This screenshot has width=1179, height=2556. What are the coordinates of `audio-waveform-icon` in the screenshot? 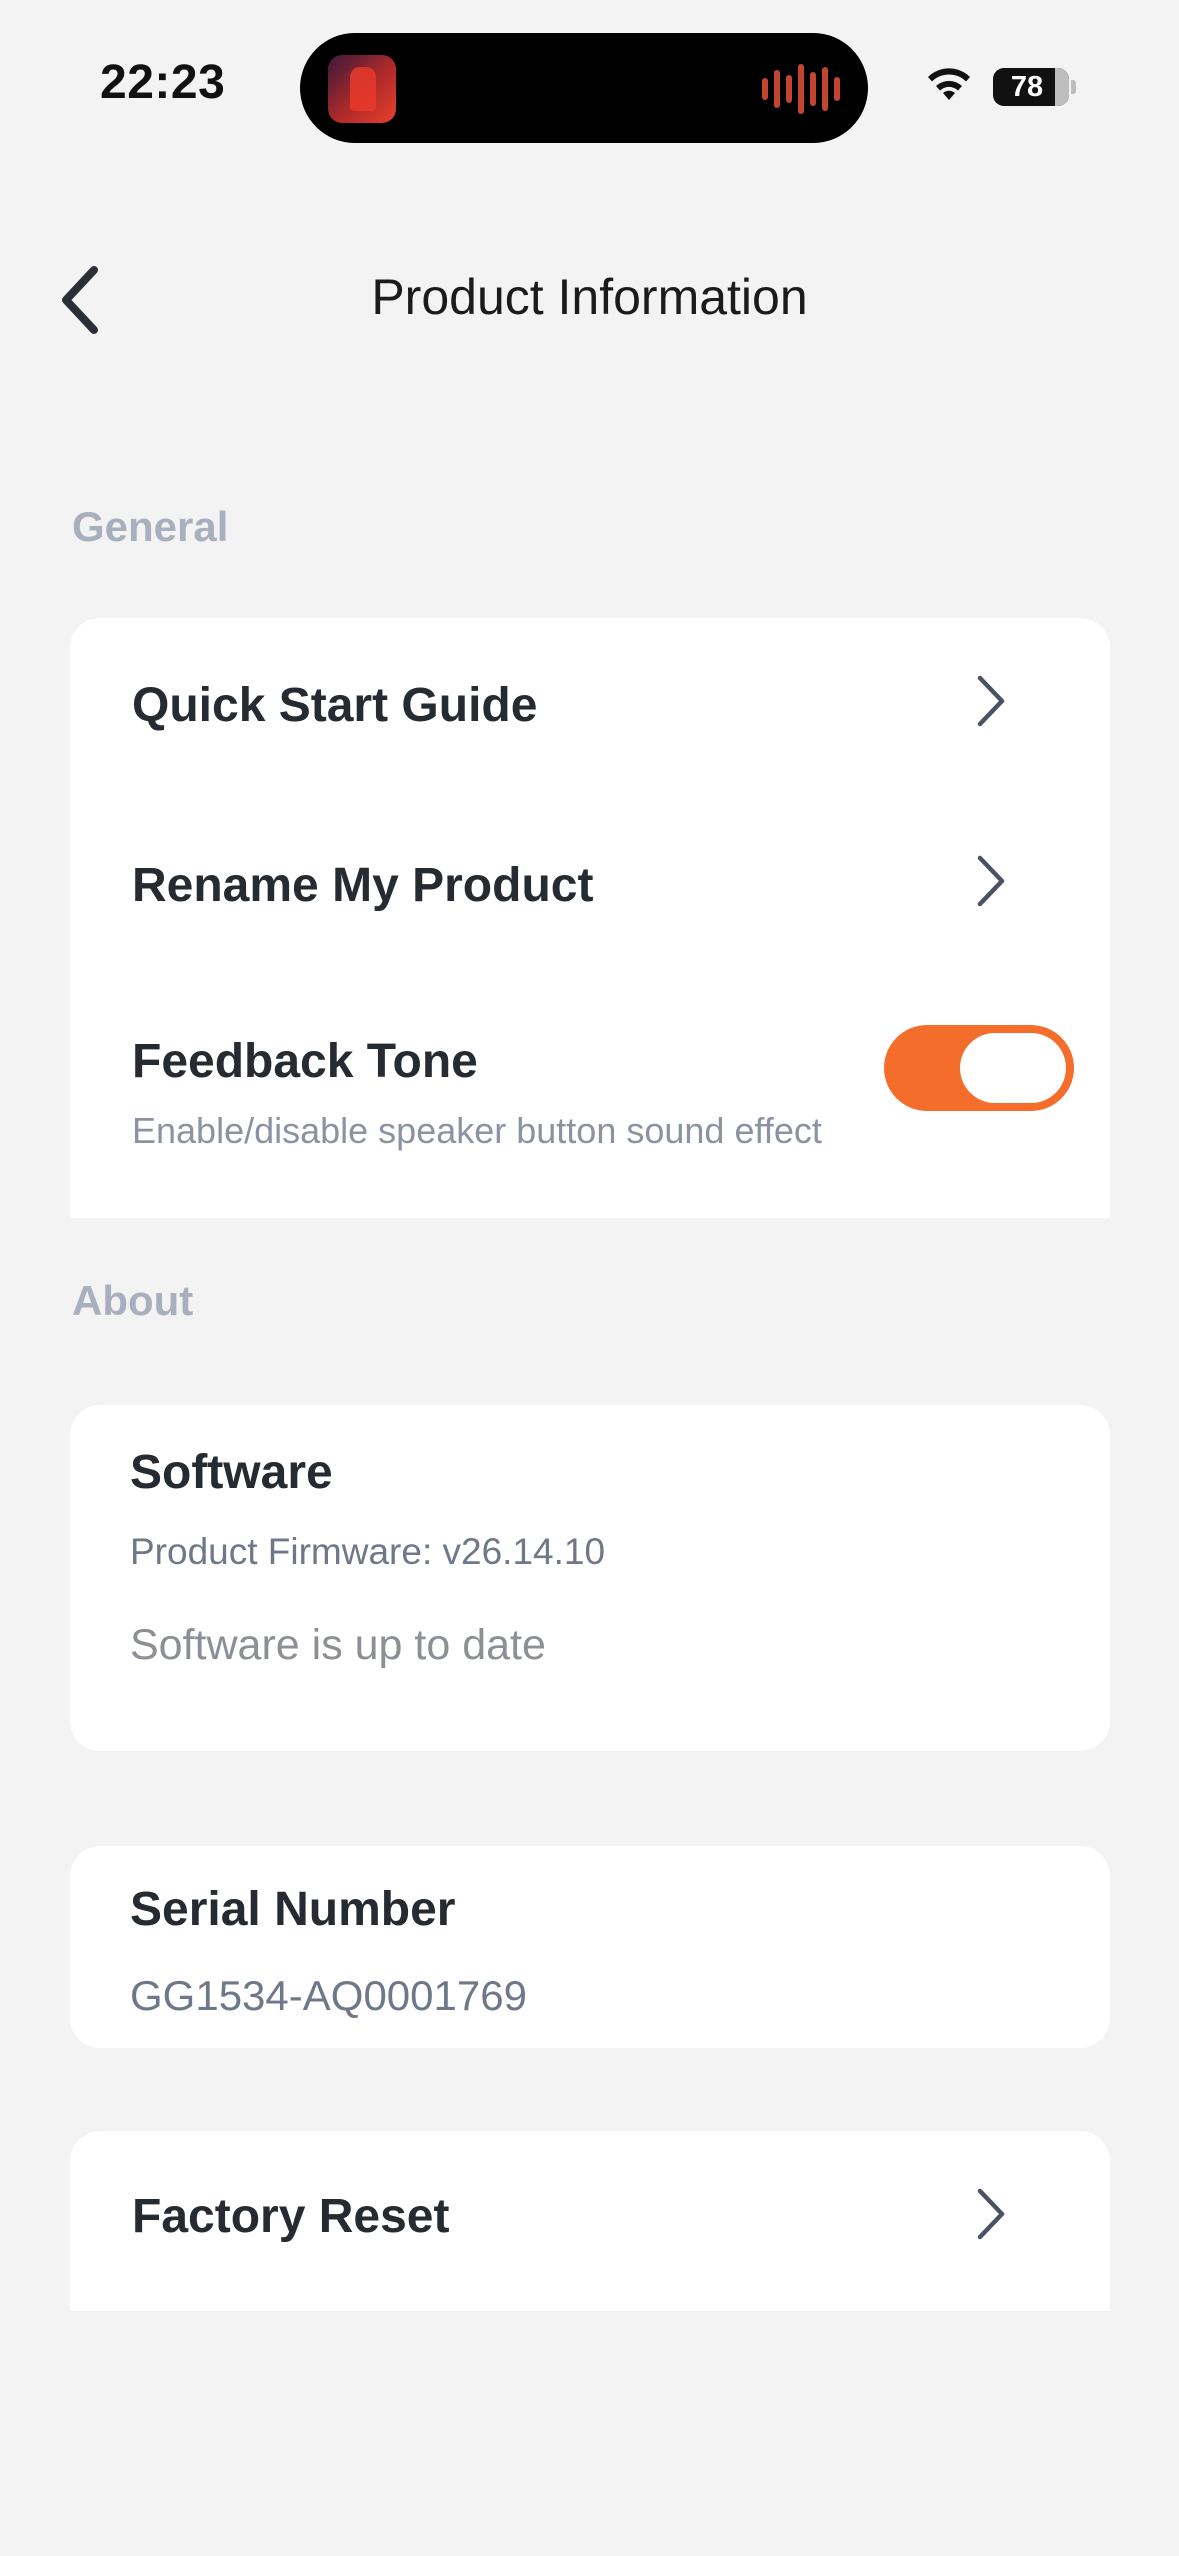 It's located at (801, 89).